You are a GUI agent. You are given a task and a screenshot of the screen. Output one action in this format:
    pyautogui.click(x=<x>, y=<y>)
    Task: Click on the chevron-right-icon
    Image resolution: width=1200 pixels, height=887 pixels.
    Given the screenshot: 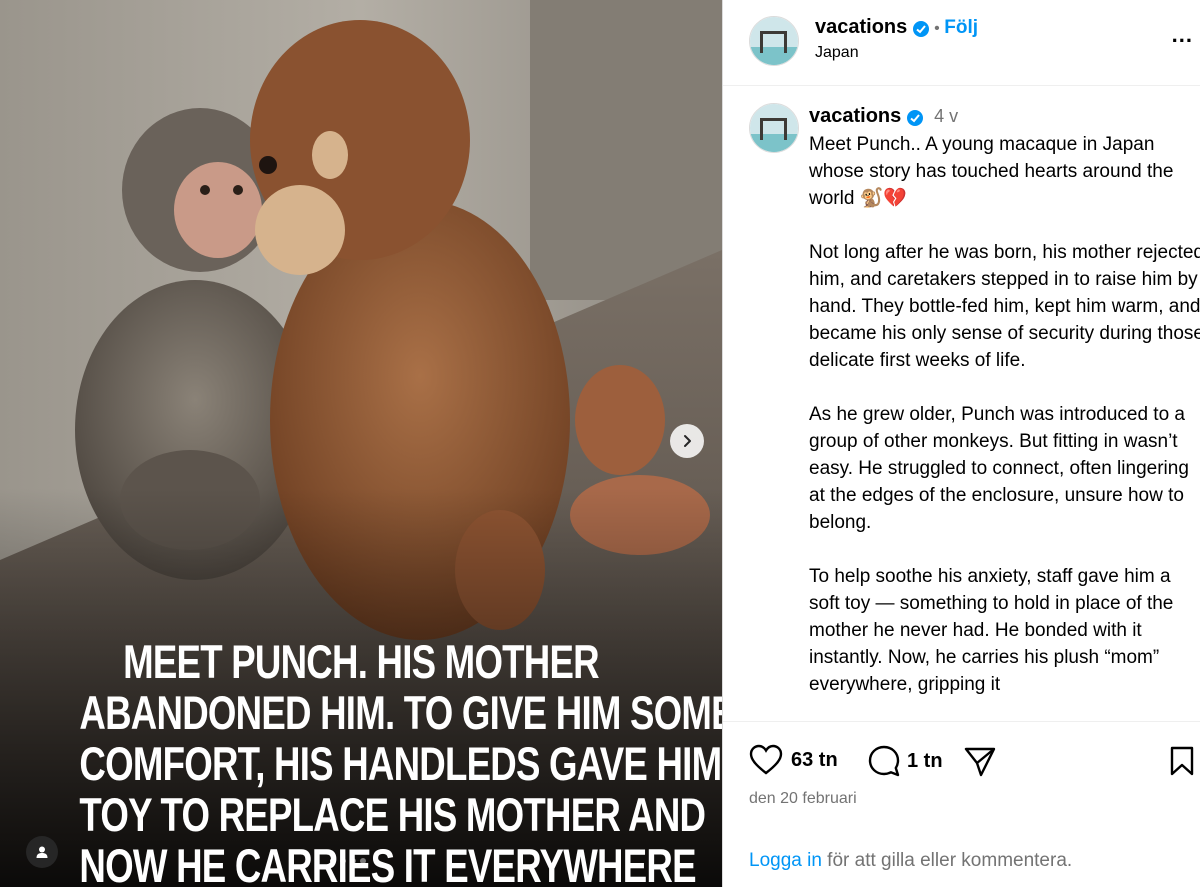 What is the action you would take?
    pyautogui.click(x=687, y=441)
    